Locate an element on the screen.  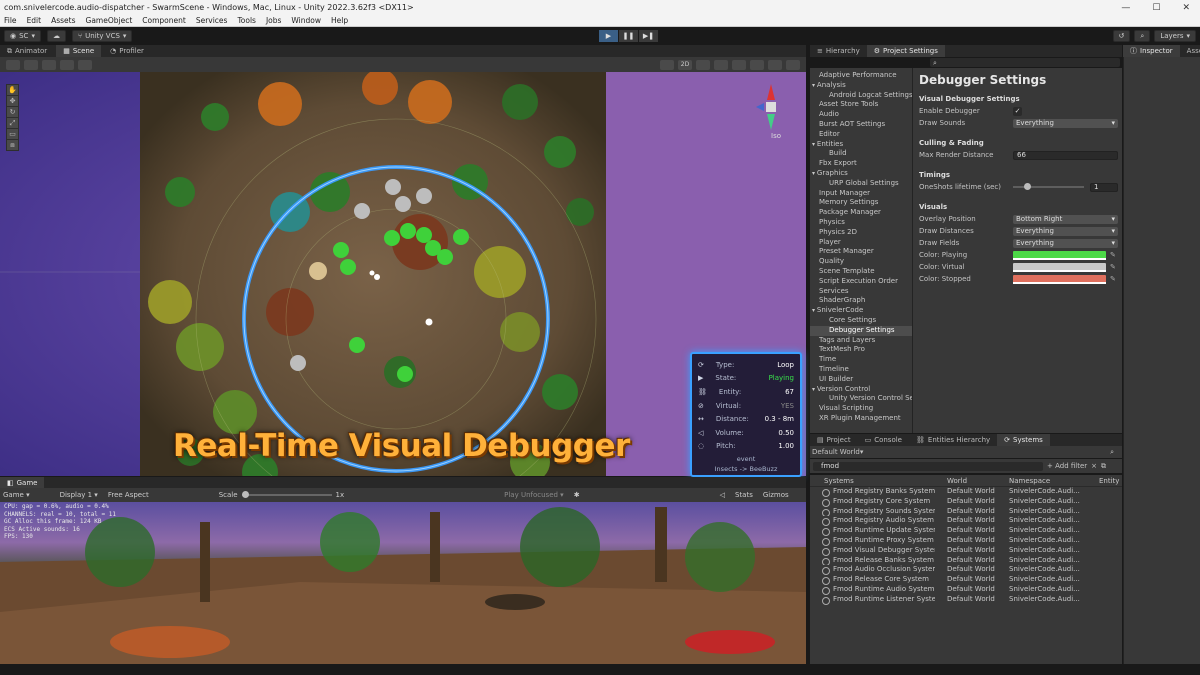
settings-tree-item: Physics is located at coordinates (861, 223).